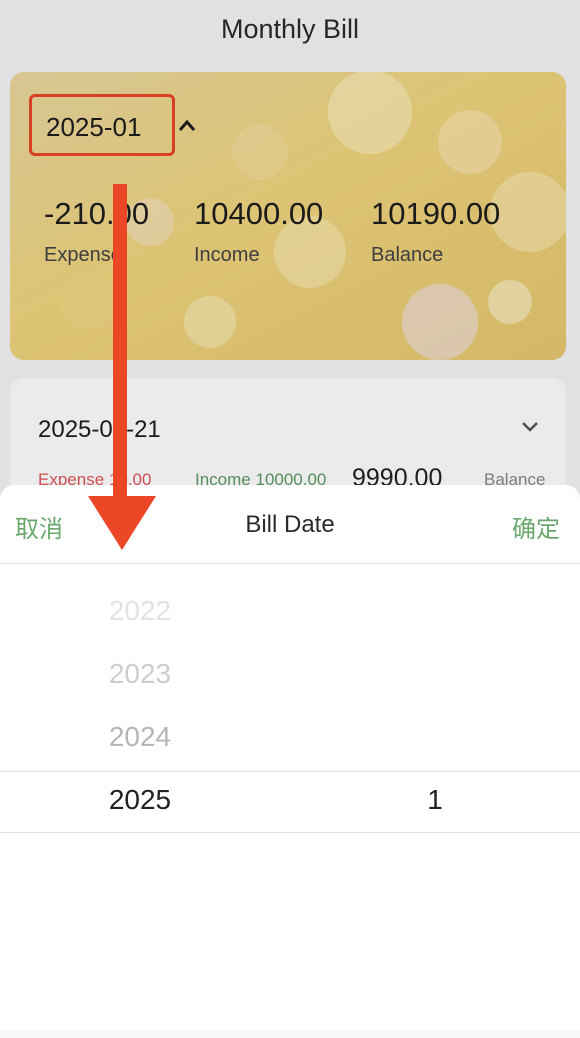  I want to click on bottom-safe-area, so click(290, 1034).